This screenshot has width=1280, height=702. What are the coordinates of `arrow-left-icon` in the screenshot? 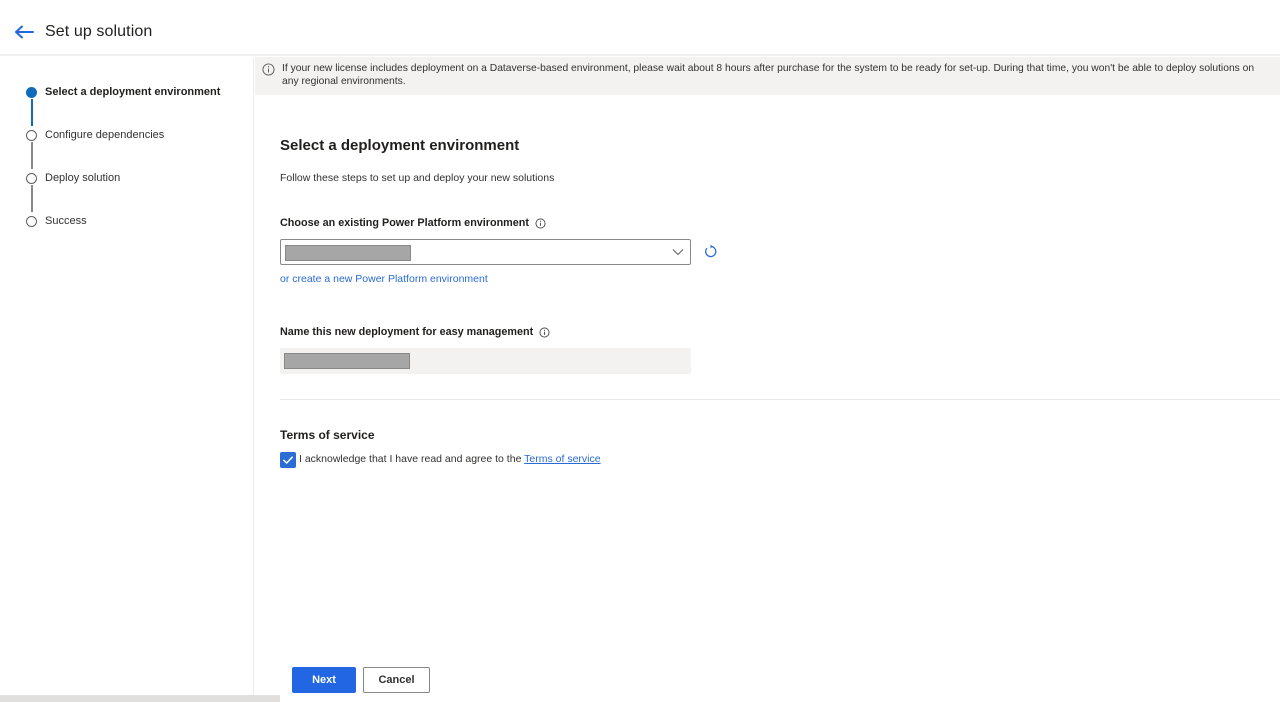 It's located at (24, 32).